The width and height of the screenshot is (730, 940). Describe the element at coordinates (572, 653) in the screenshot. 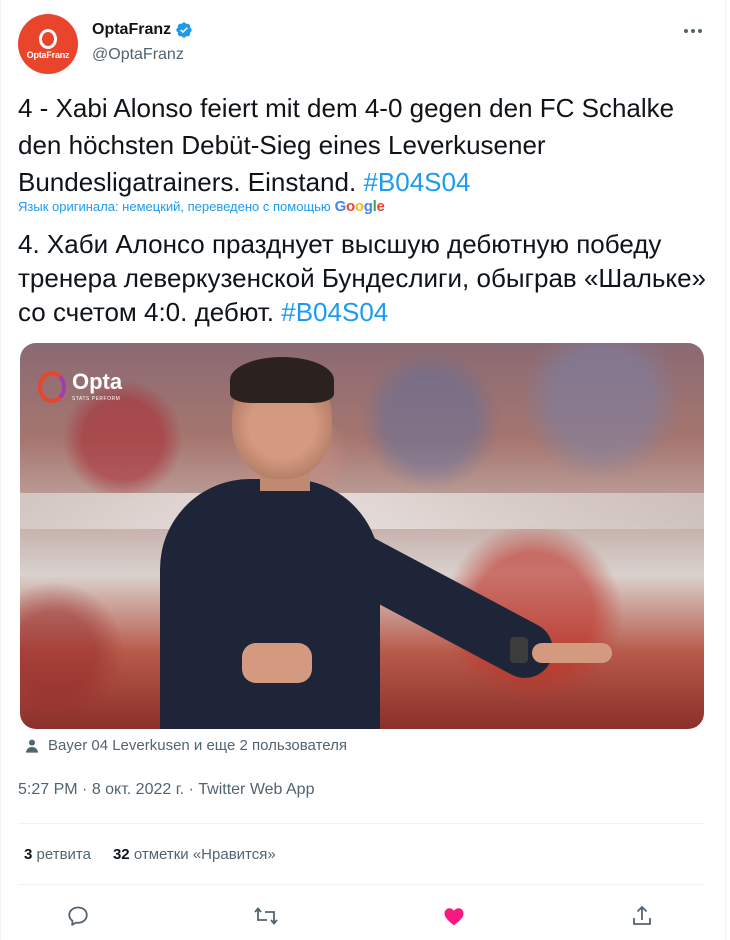

I see `photo-person-hand-right` at that location.